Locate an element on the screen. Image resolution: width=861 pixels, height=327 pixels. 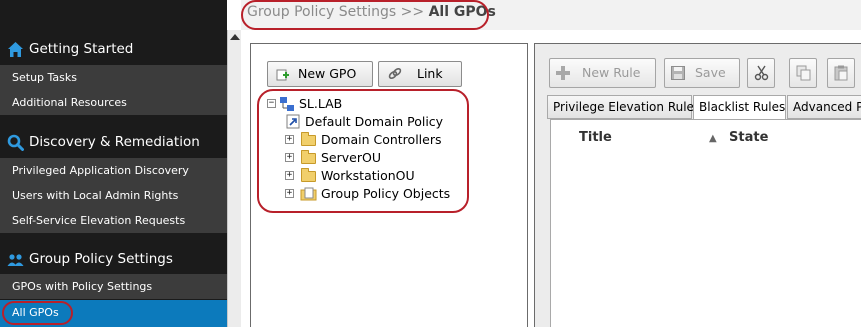
collapse-icon: − is located at coordinates (271, 103).